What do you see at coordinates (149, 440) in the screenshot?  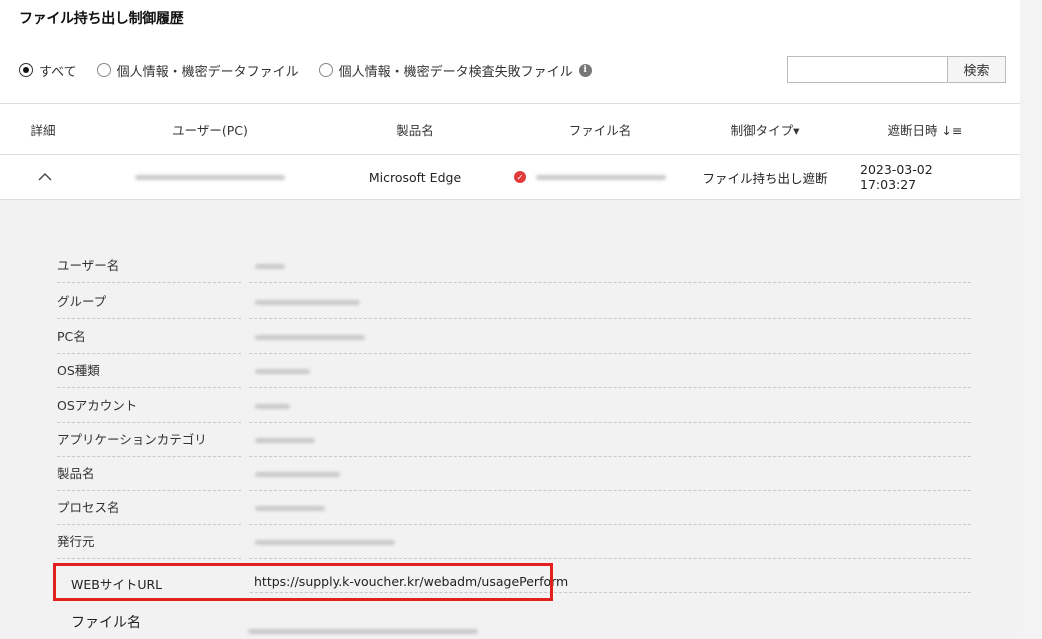 I see `detail-label: アプリケーションカテゴリ` at bounding box center [149, 440].